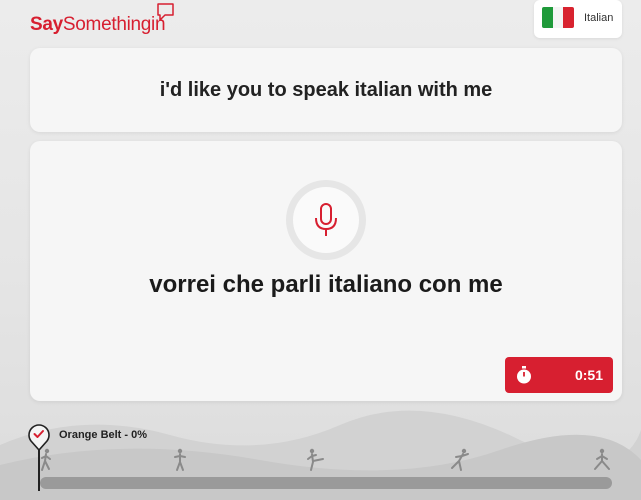 This screenshot has width=641, height=500. What do you see at coordinates (326, 284) in the screenshot?
I see `answer-text: vorrei che parli italiano con me` at bounding box center [326, 284].